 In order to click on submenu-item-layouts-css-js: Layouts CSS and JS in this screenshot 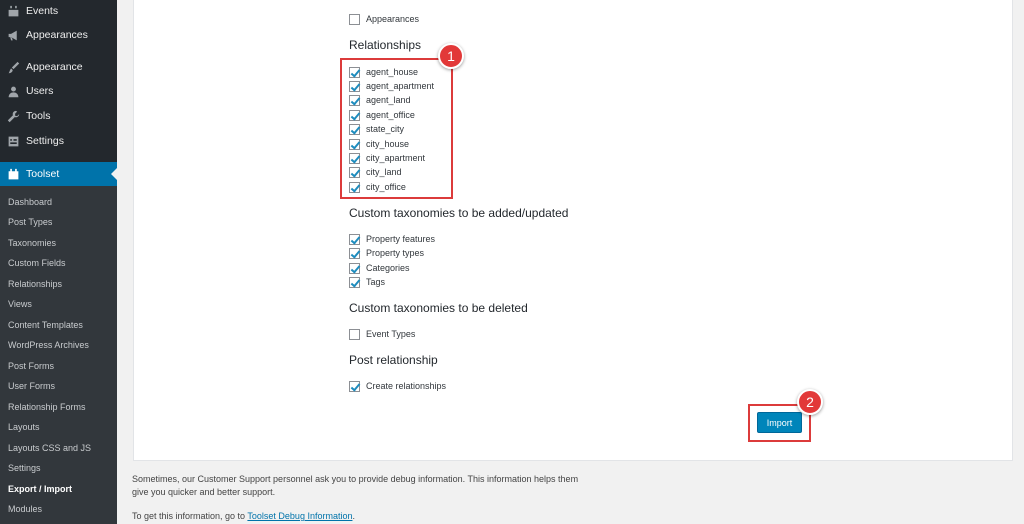, I will do `click(49, 448)`.